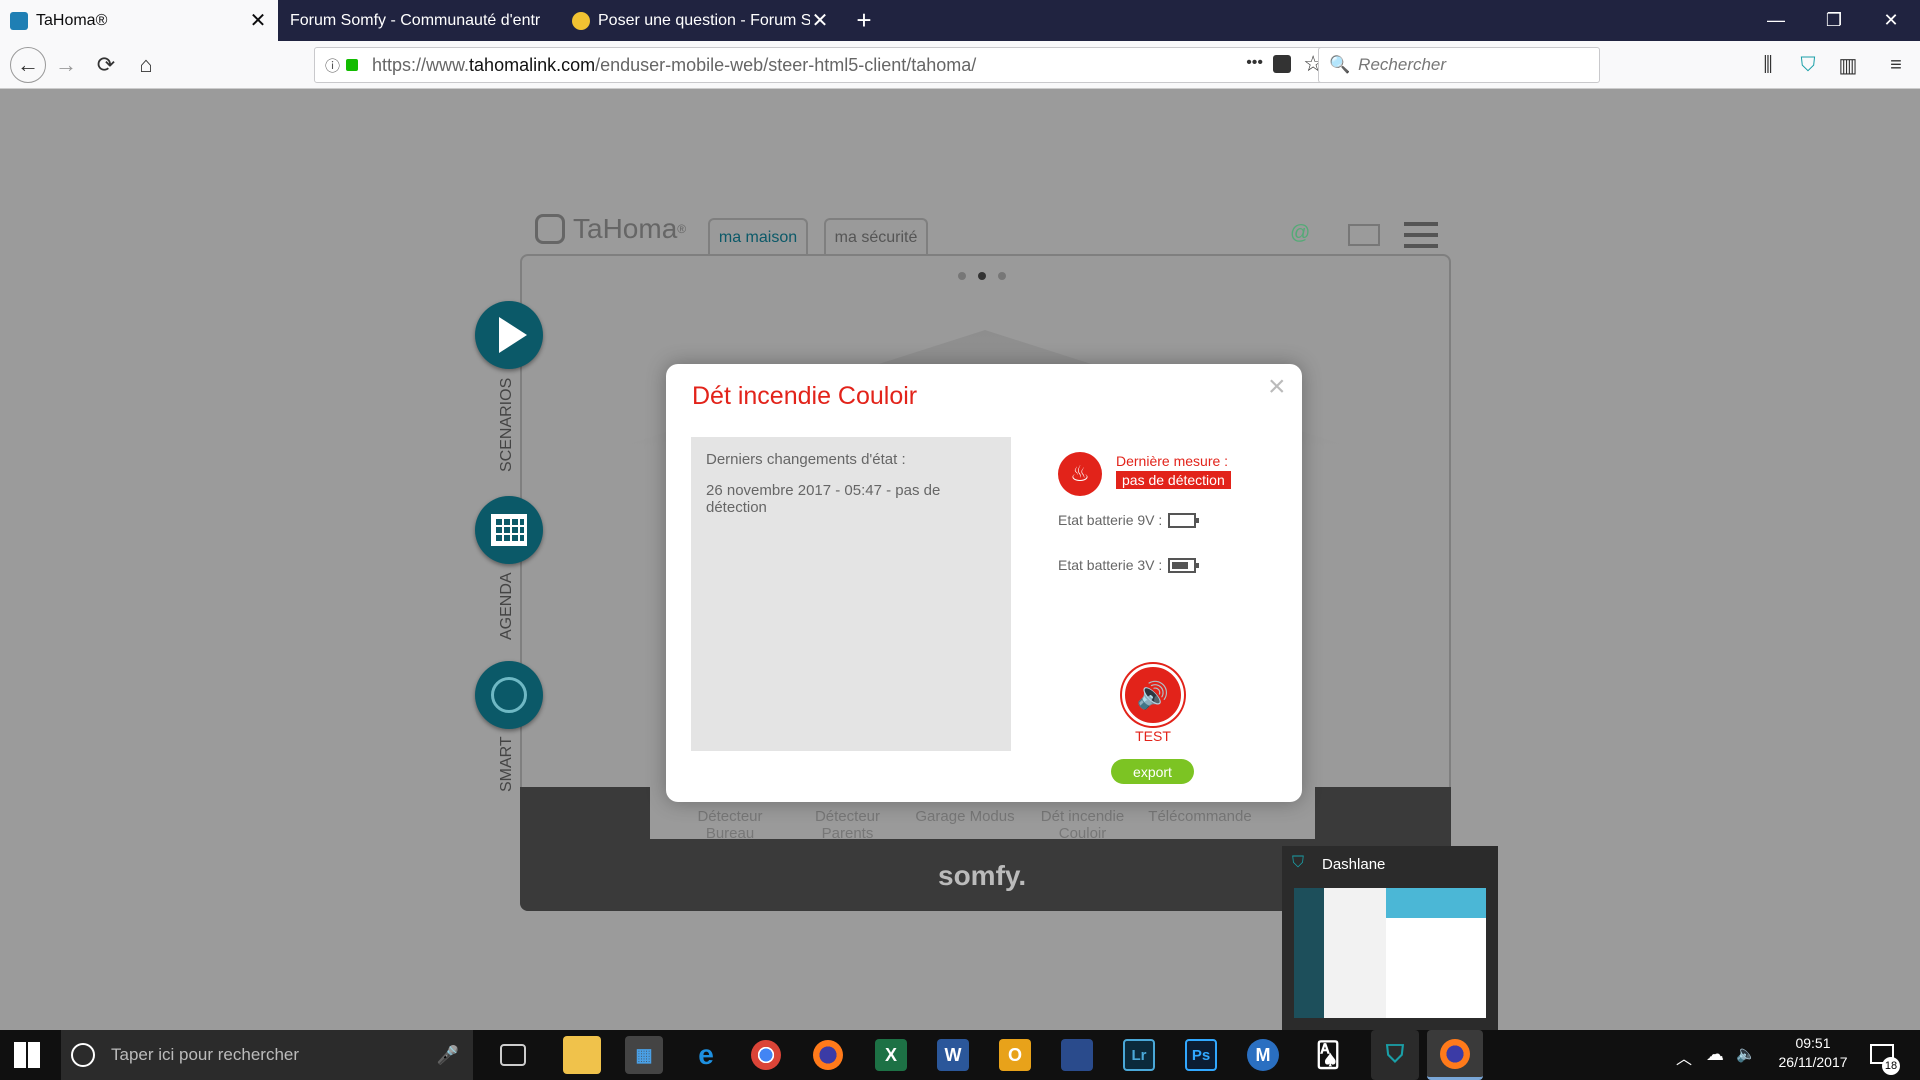 This screenshot has height=1080, width=1920. I want to click on onedrive-icon: ☁, so click(1715, 1054).